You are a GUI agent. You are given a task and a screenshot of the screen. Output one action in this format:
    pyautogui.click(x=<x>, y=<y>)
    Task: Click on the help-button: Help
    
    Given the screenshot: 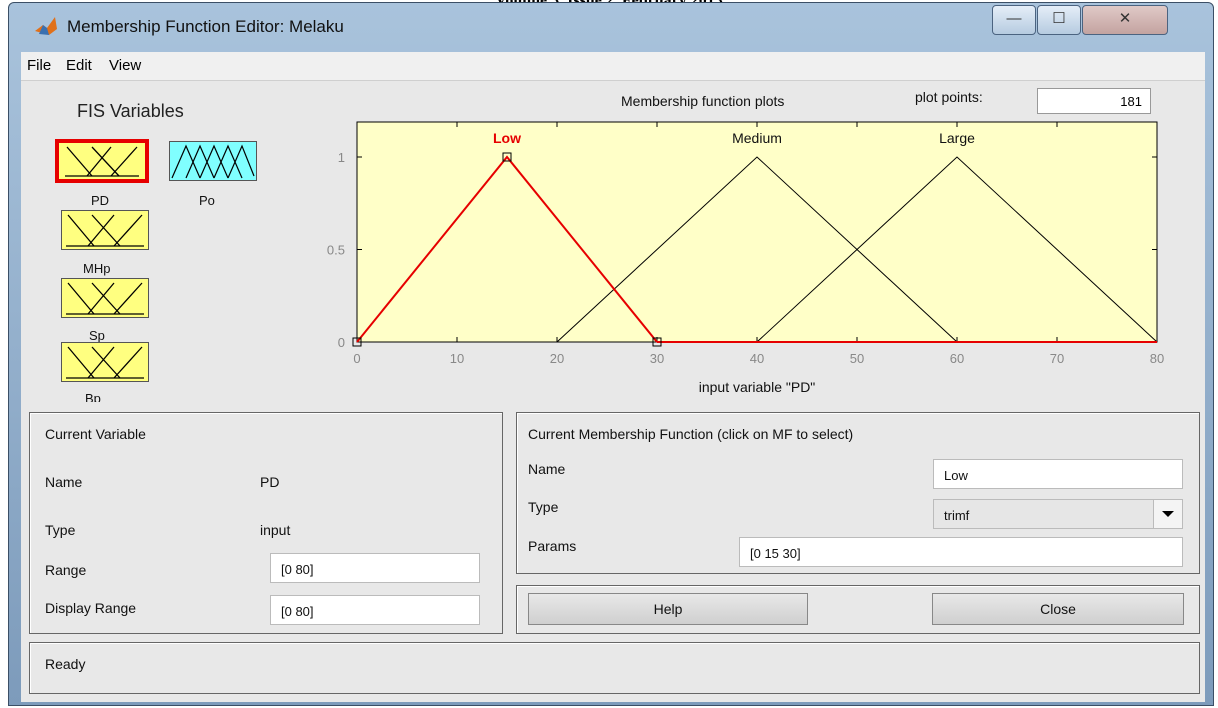 What is the action you would take?
    pyautogui.click(x=668, y=609)
    